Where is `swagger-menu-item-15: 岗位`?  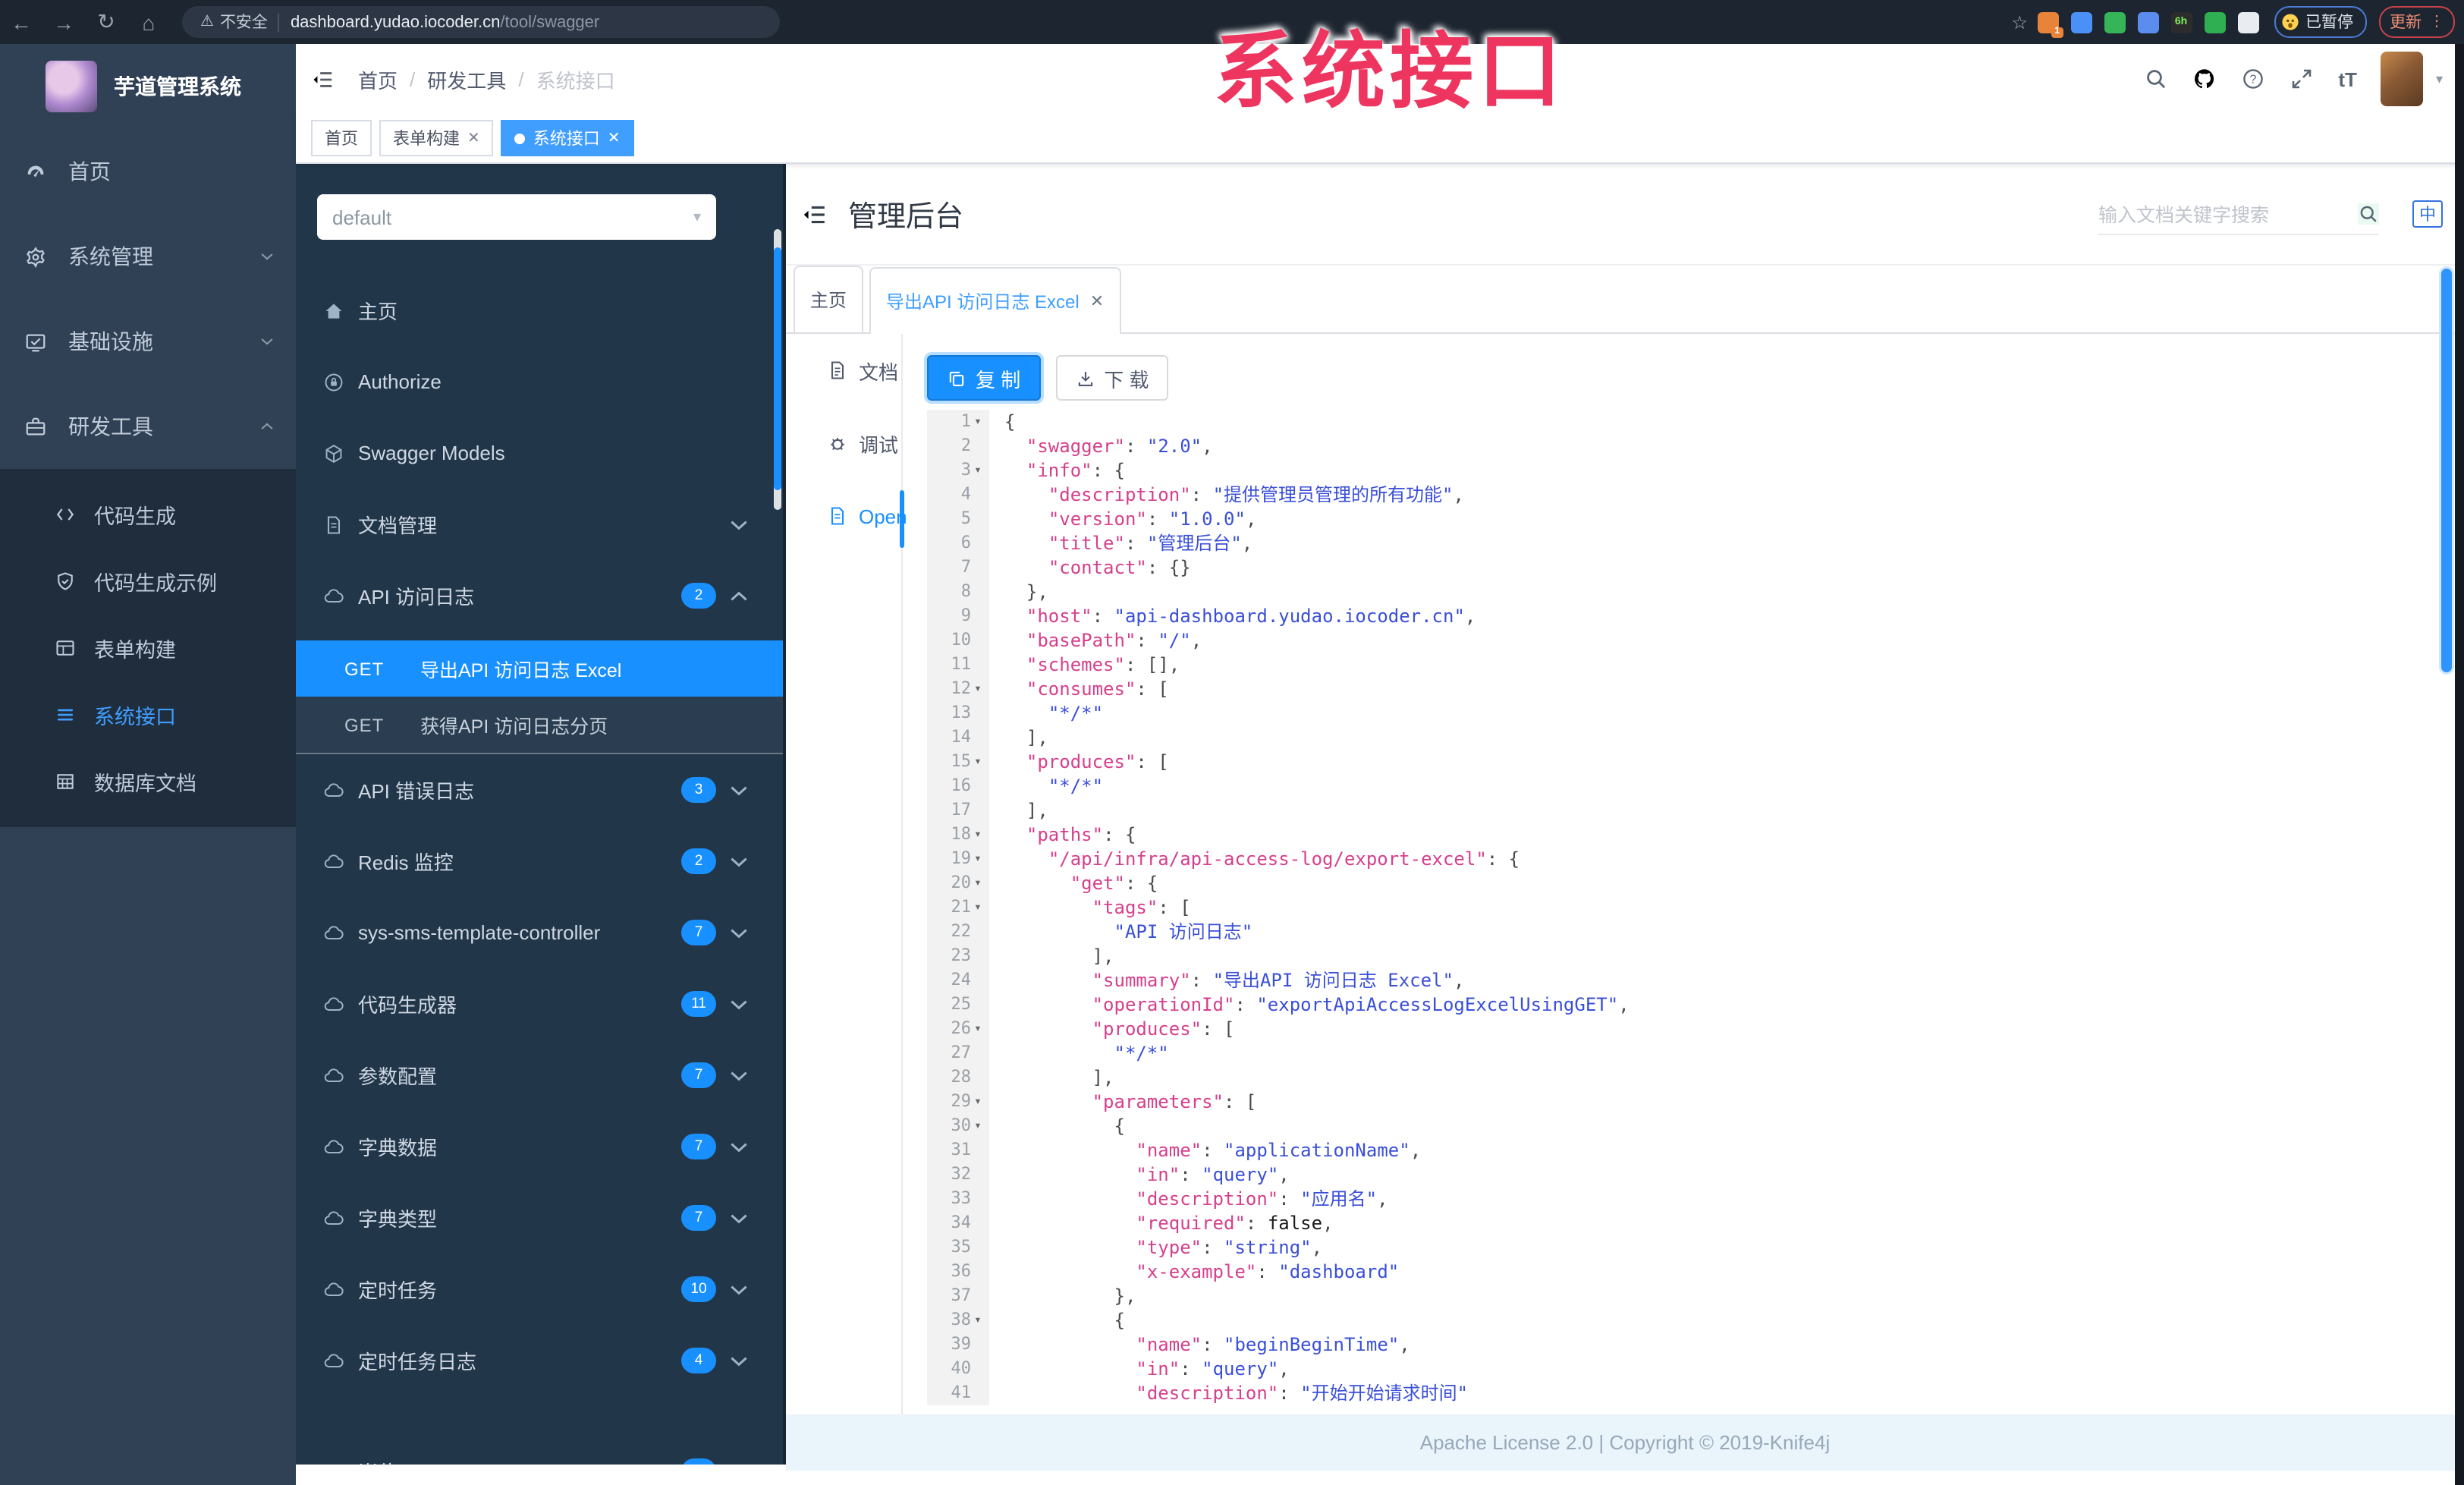 swagger-menu-item-15: 岗位 is located at coordinates (539, 1450).